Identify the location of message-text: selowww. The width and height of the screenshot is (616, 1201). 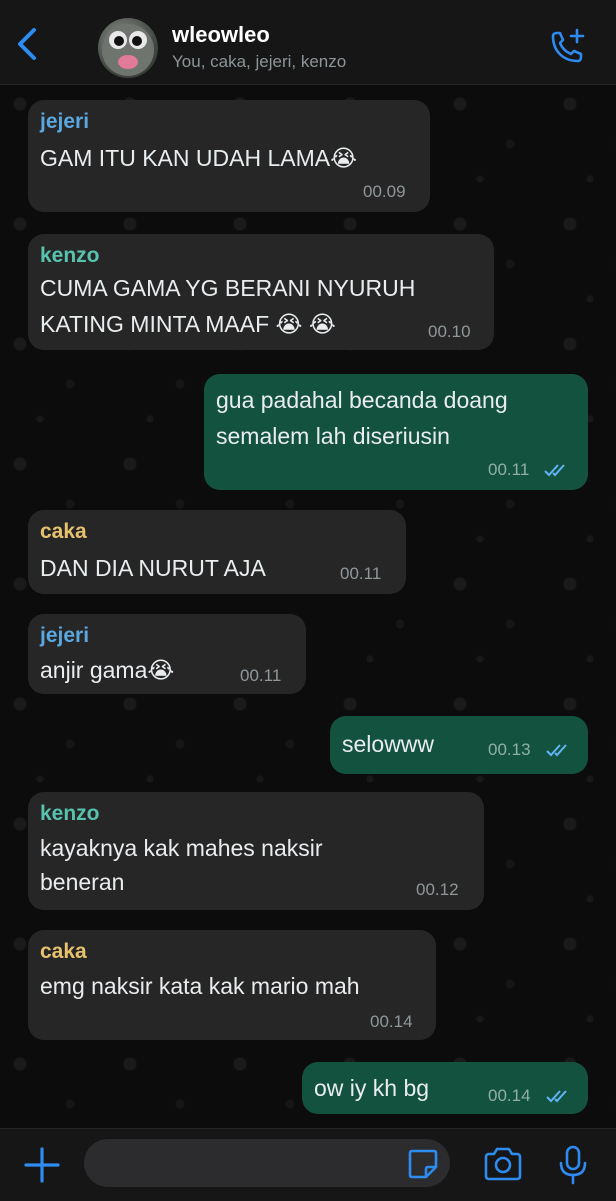
(388, 744).